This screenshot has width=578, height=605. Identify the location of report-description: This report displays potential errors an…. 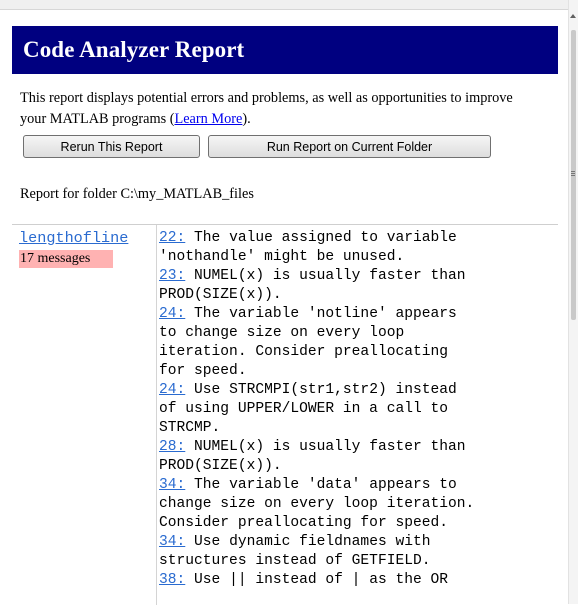
(280, 109).